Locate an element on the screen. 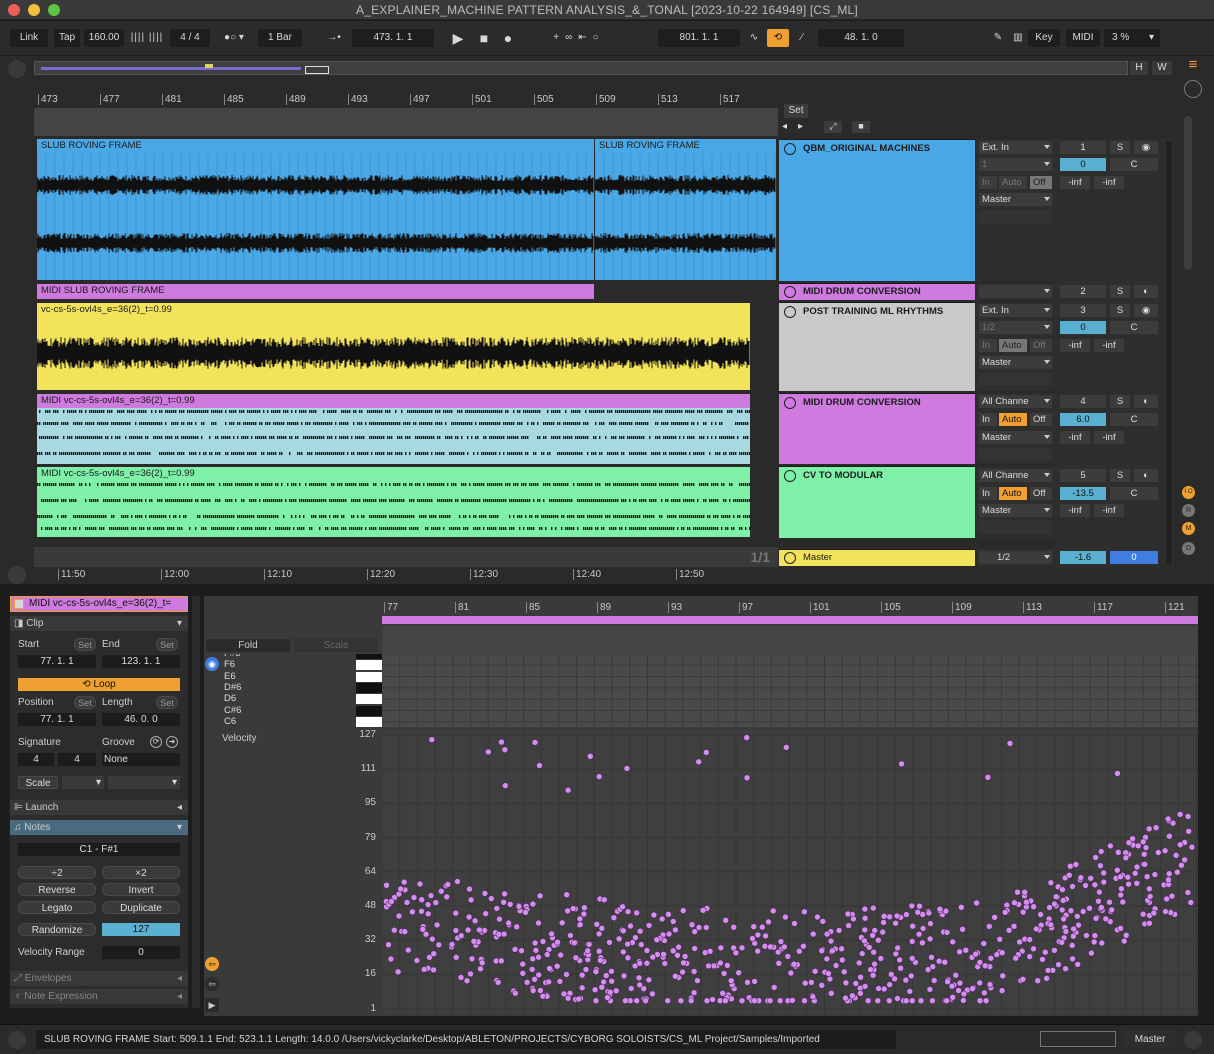 Image resolution: width=1214 pixels, height=1054 pixels. output-menu: Master is located at coordinates (1015, 199).